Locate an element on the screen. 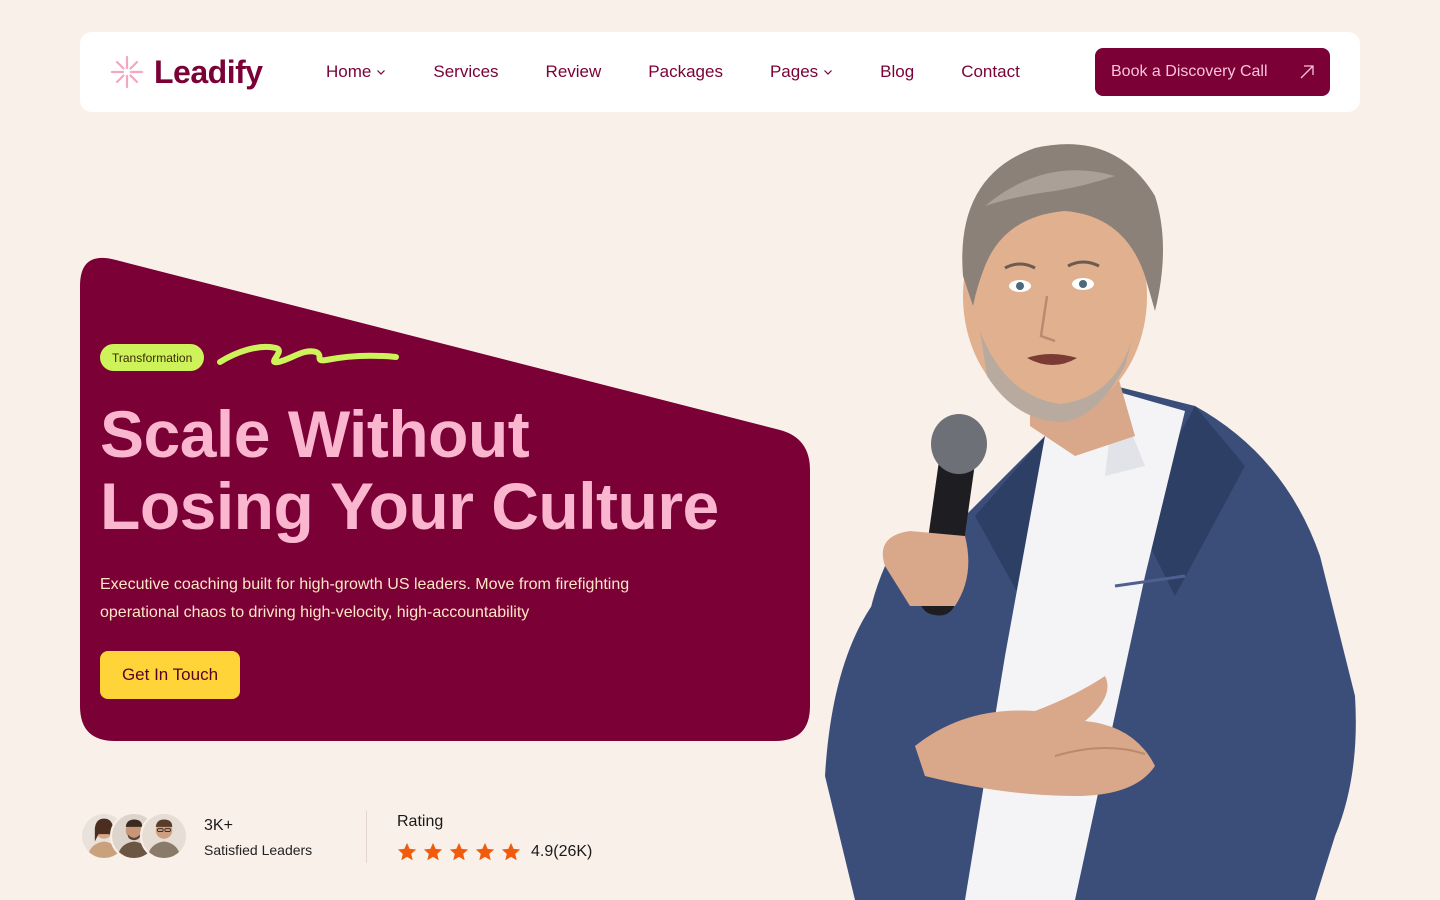  nav-item-label: Packages is located at coordinates (685, 71).